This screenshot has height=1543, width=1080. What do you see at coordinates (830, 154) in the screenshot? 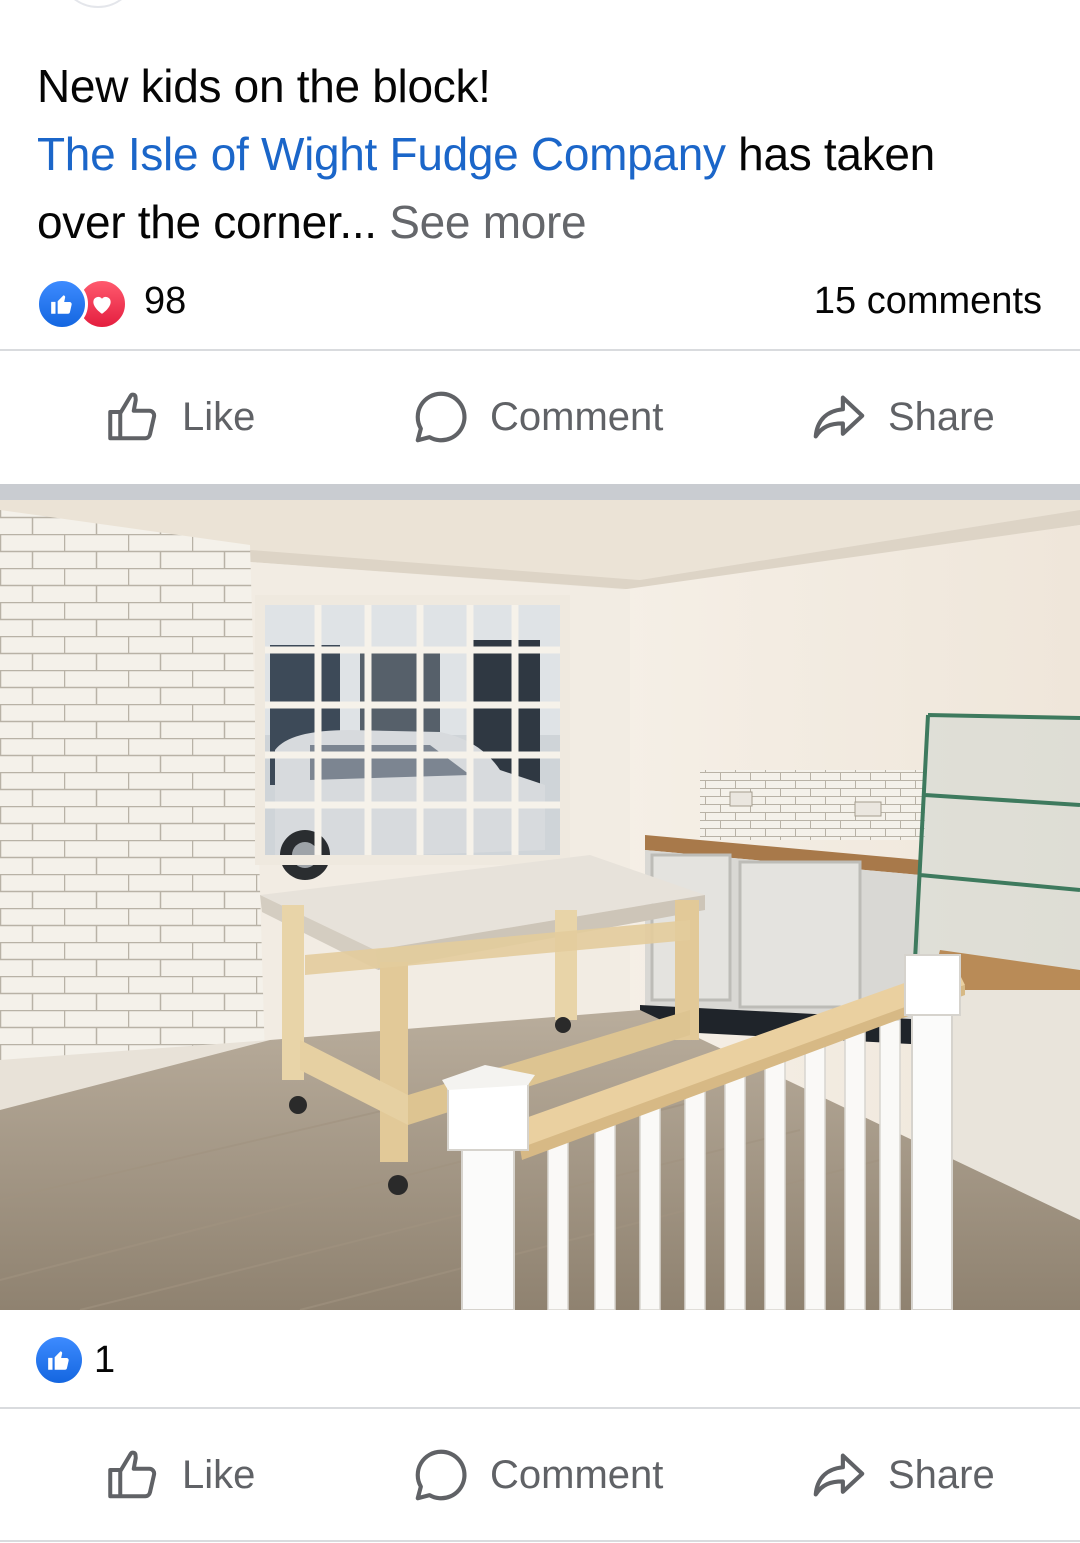
I see `post-line-2-text: has taken` at bounding box center [830, 154].